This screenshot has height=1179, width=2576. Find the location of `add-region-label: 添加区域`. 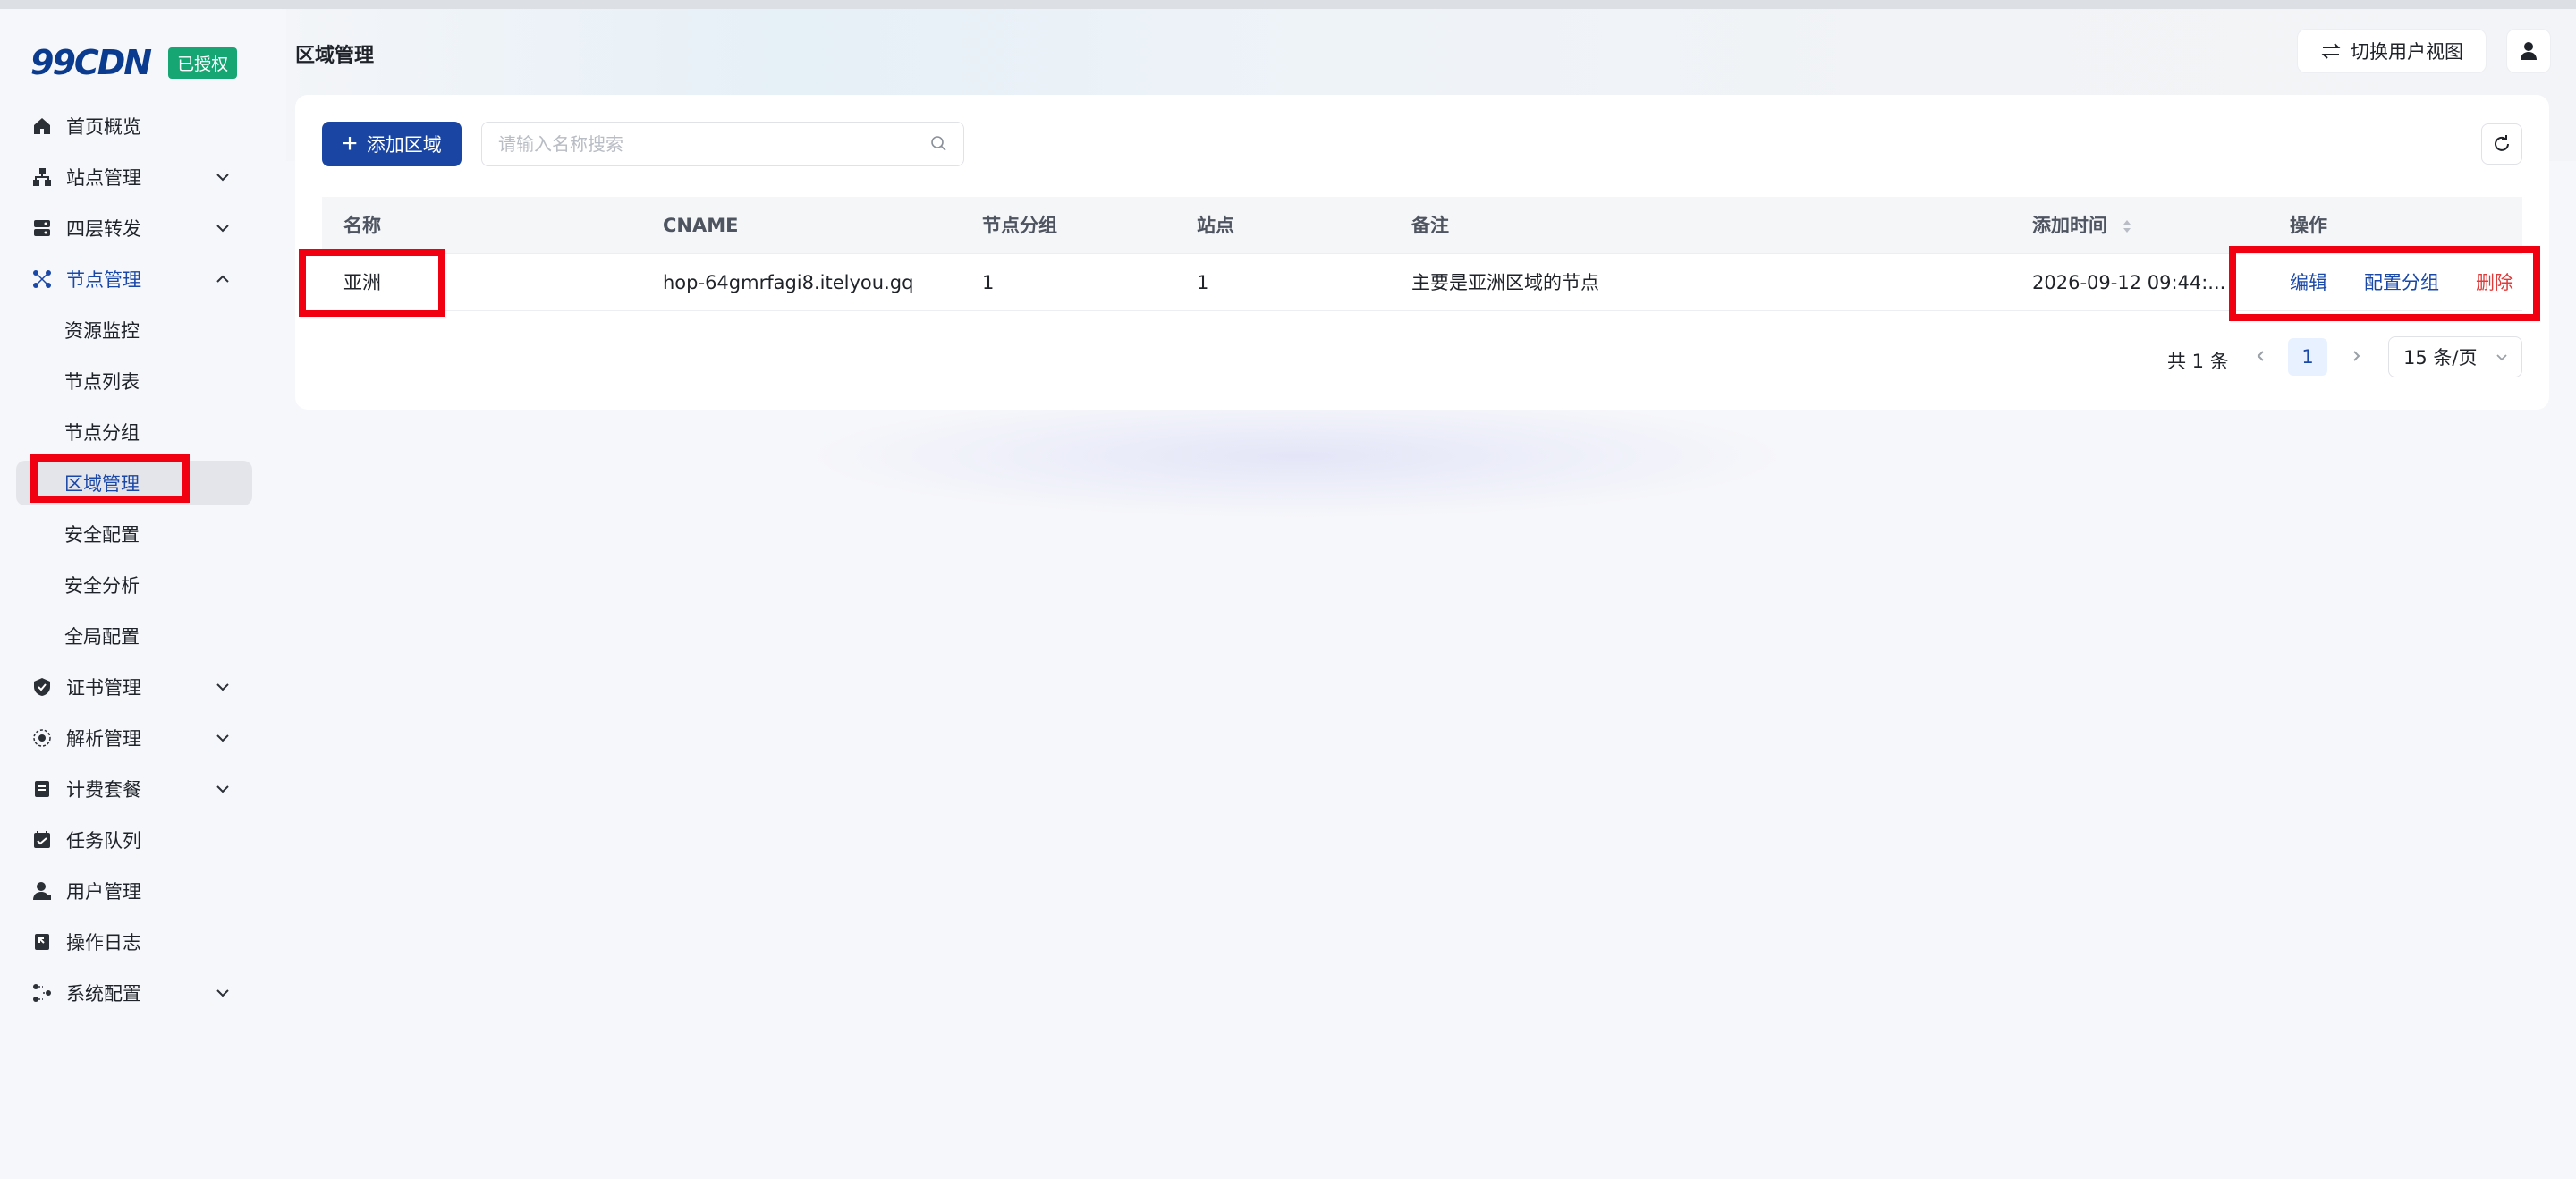

add-region-label: 添加区域 is located at coordinates (404, 146).